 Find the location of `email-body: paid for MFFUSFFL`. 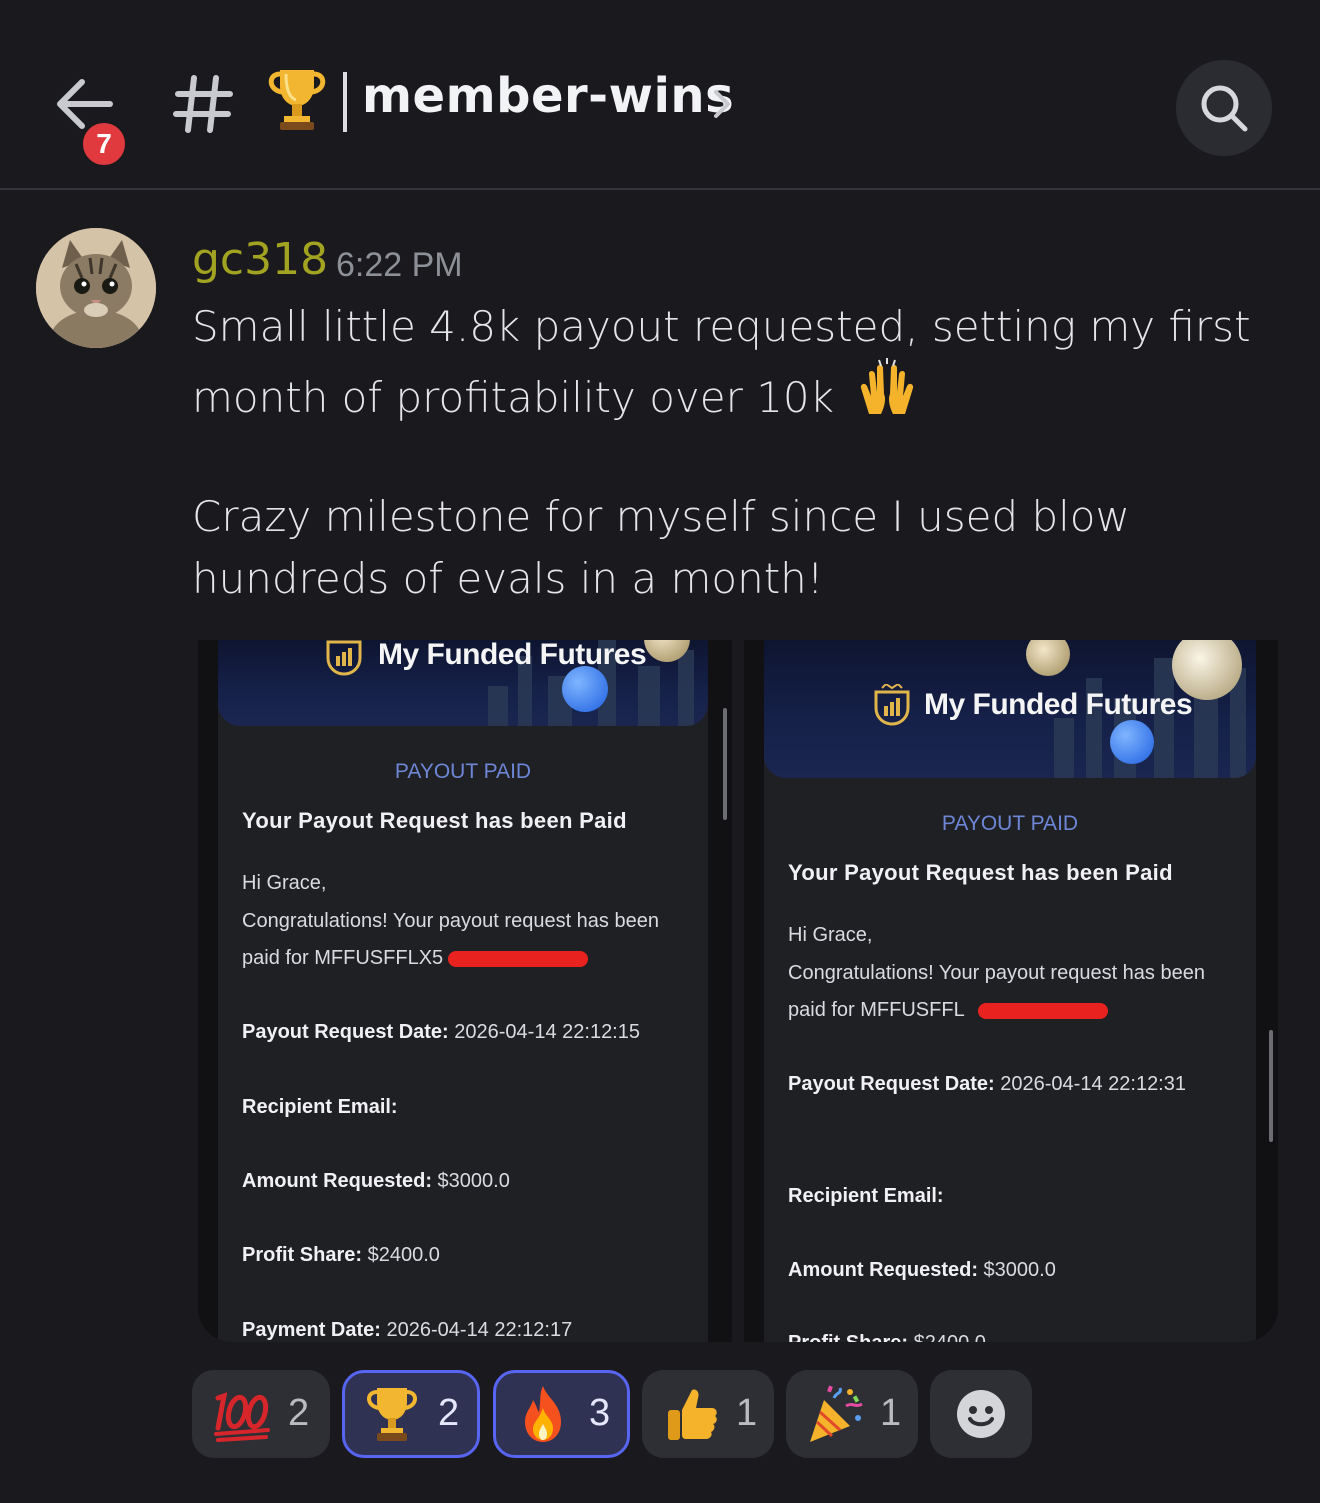

email-body: paid for MFFUSFFL is located at coordinates (876, 1010).